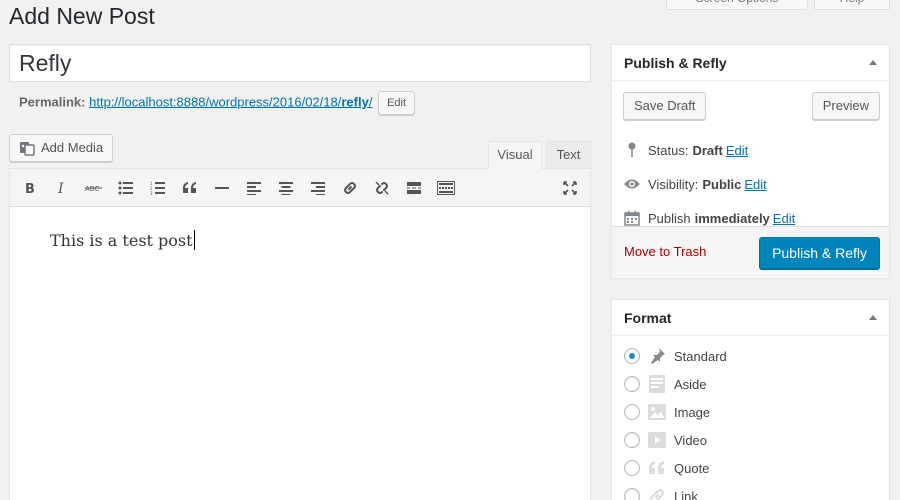 This screenshot has height=500, width=900. I want to click on align-center-icon, so click(286, 188).